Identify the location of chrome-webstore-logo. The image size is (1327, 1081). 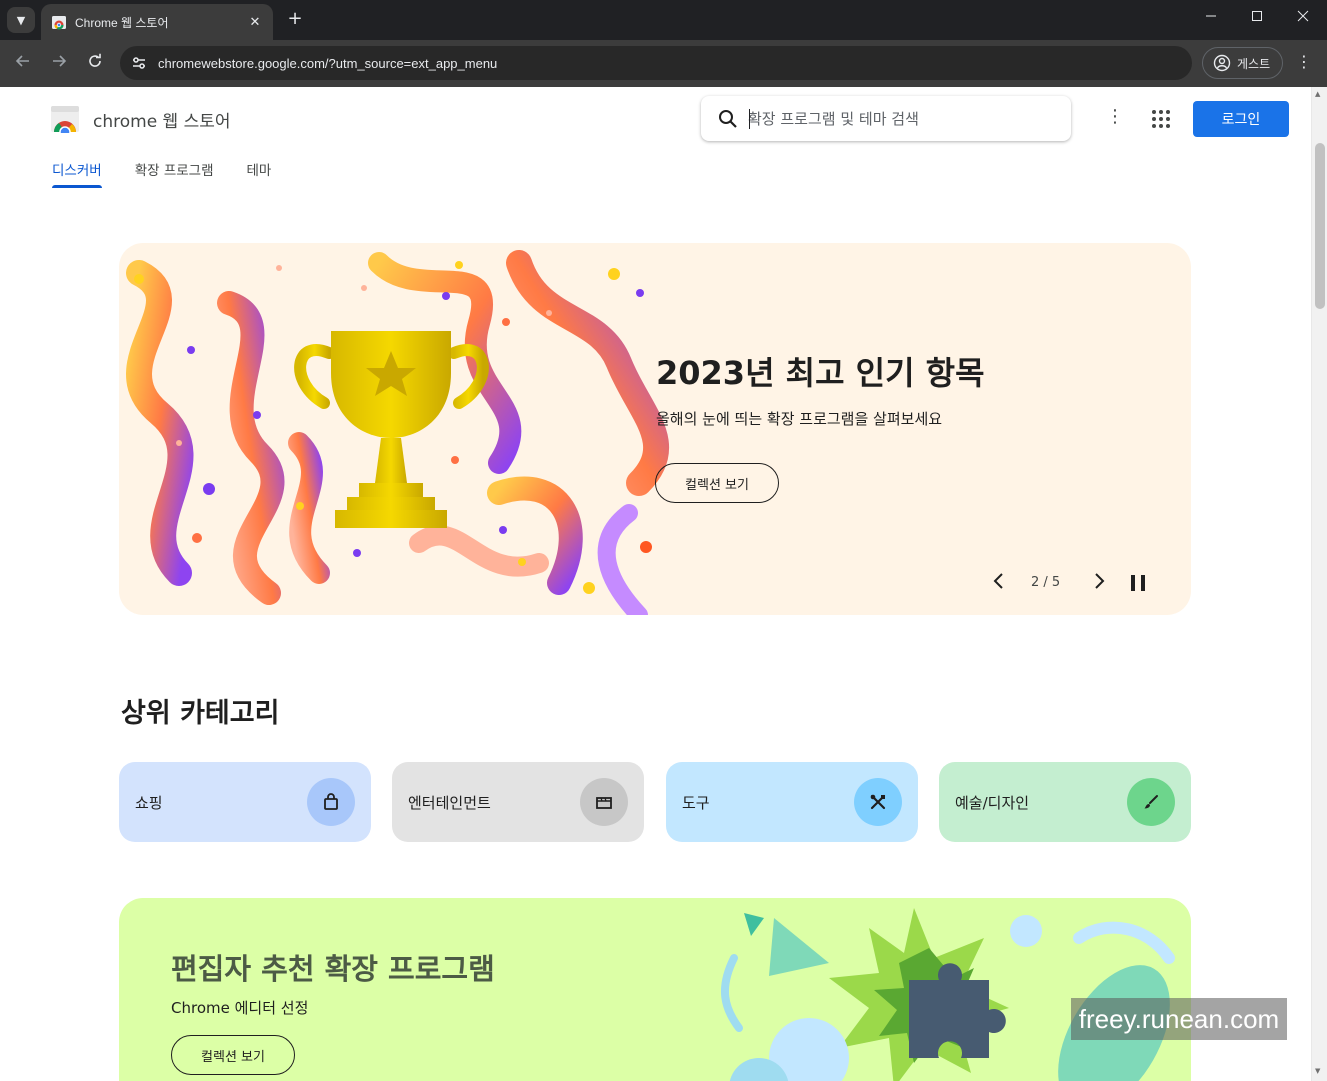
(65, 121).